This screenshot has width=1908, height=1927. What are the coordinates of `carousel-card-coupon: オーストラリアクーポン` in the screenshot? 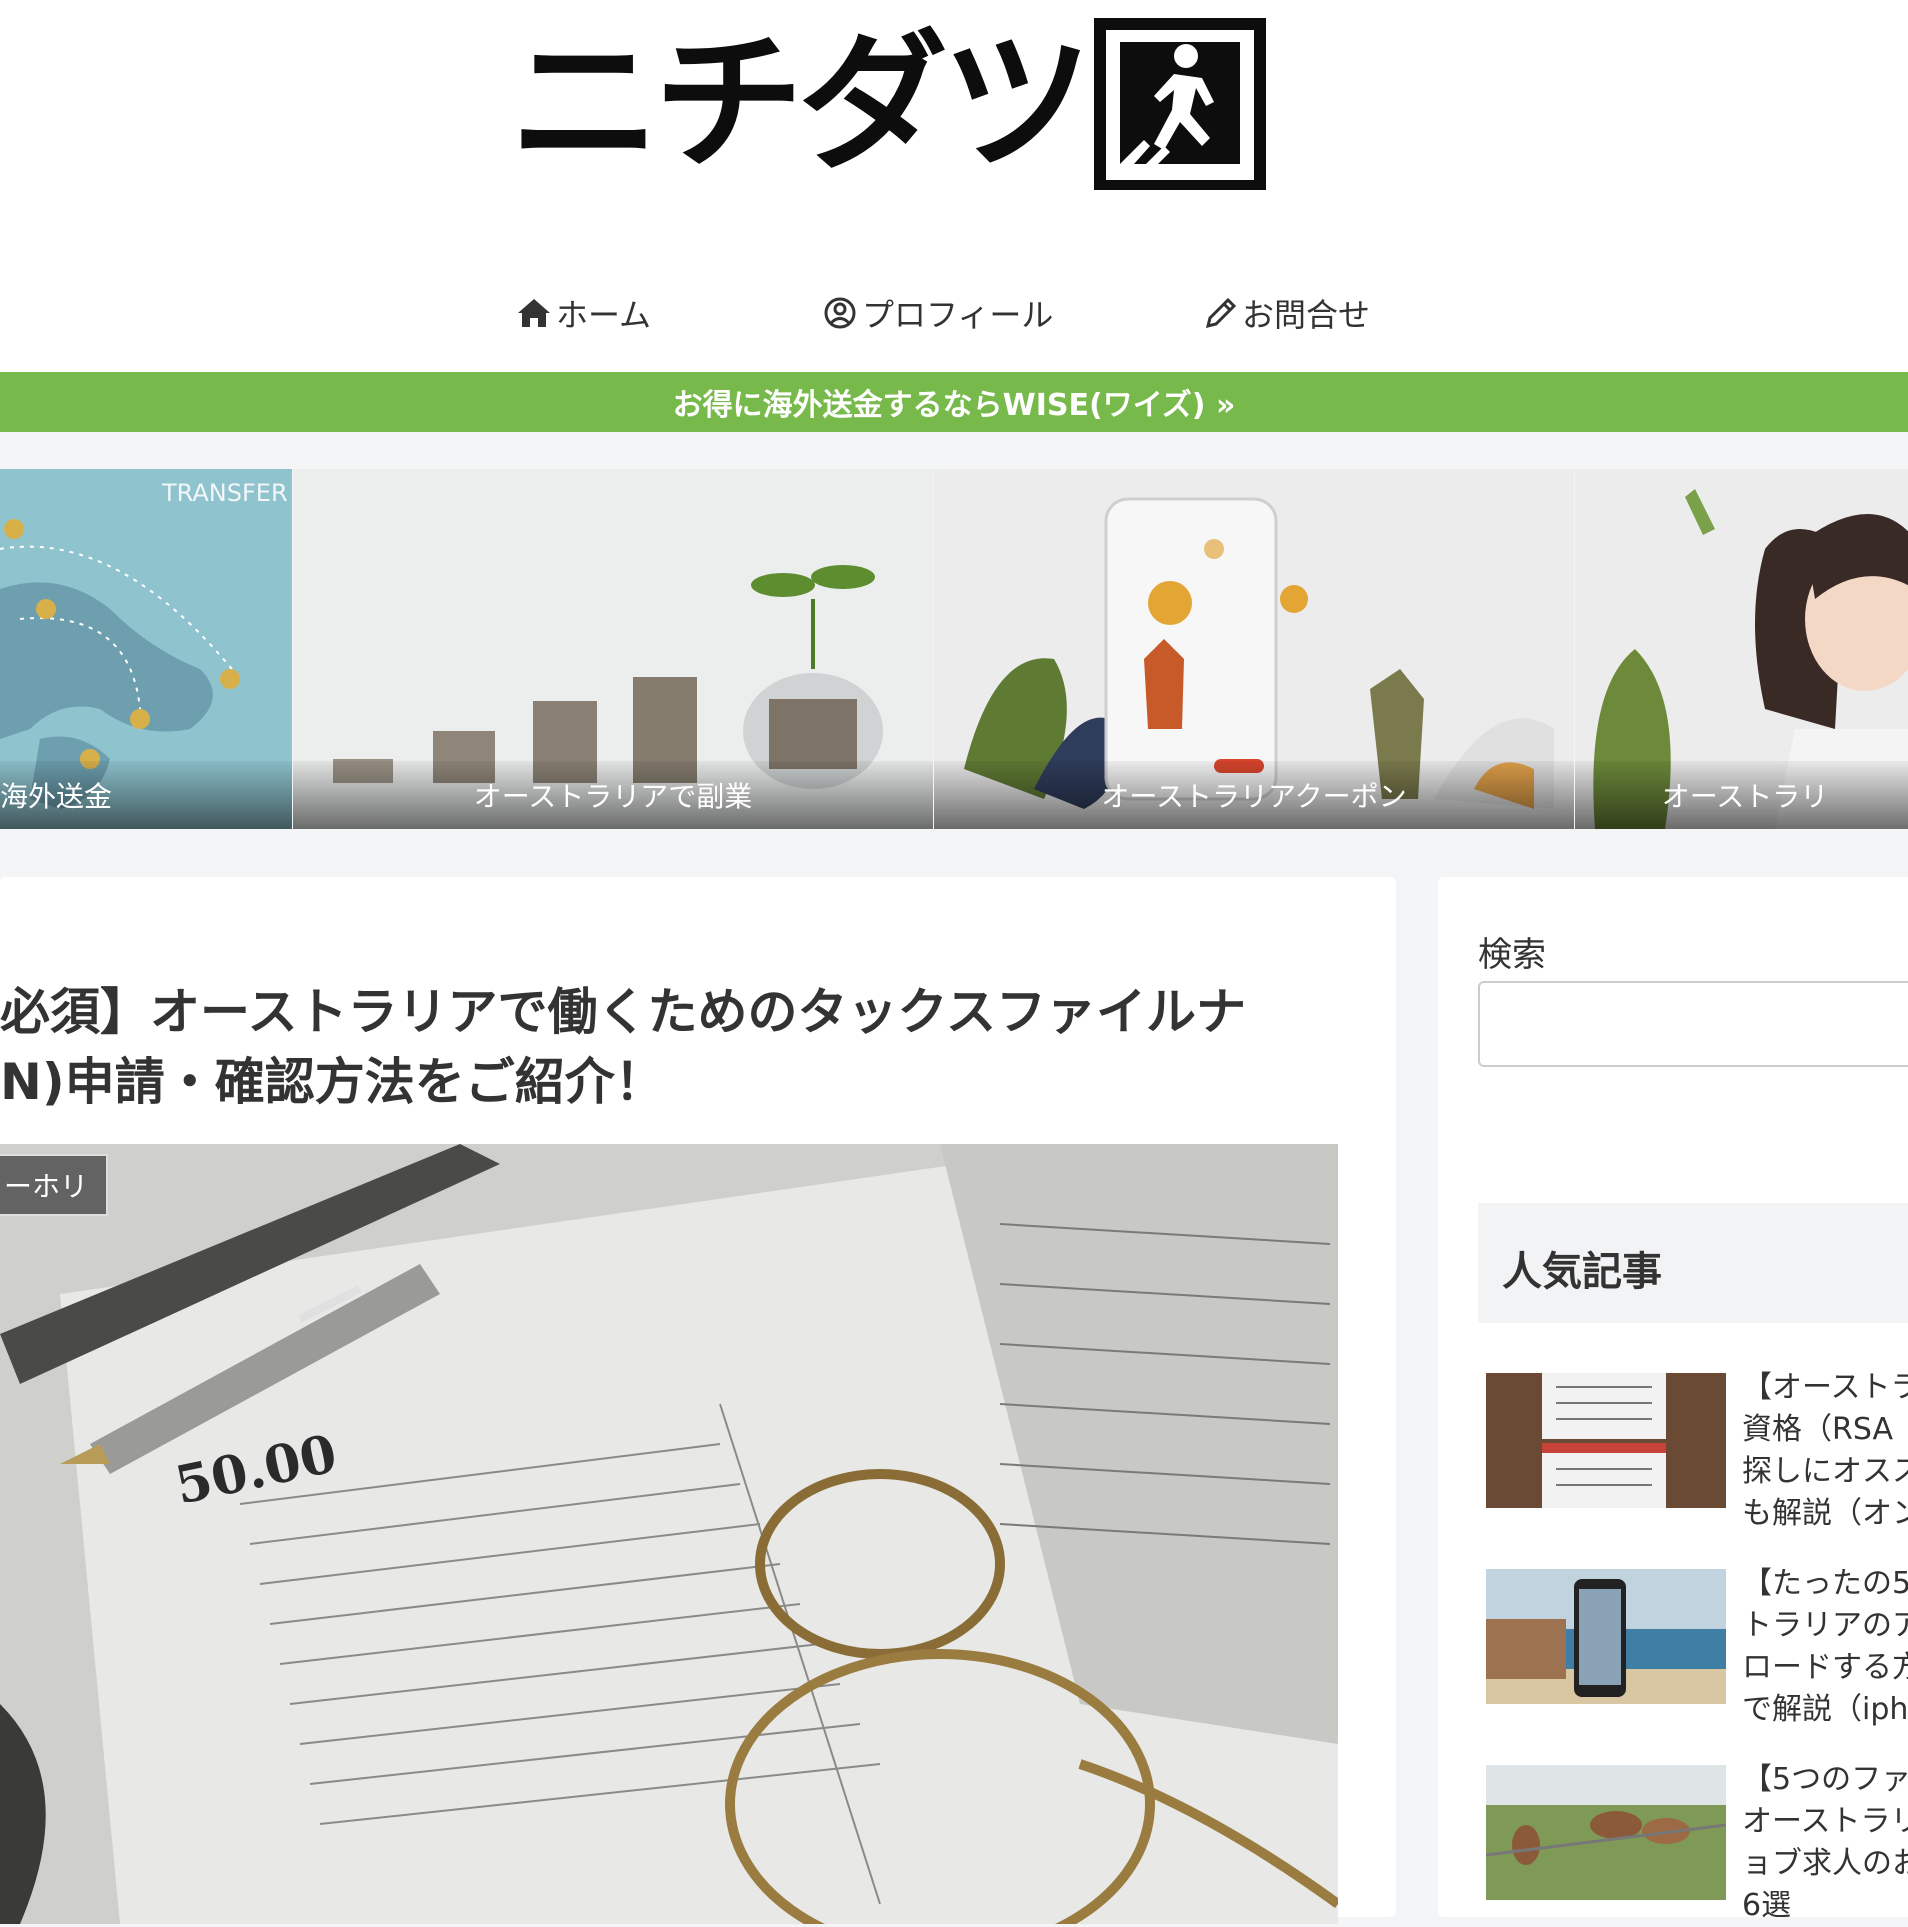 It's located at (1254, 649).